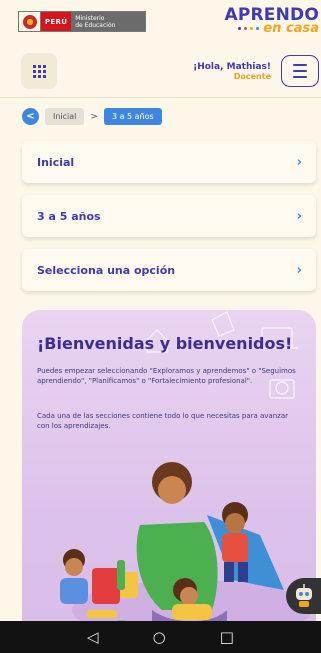  I want to click on user-area: ¡Hola, Mathias! Docente, so click(256, 71).